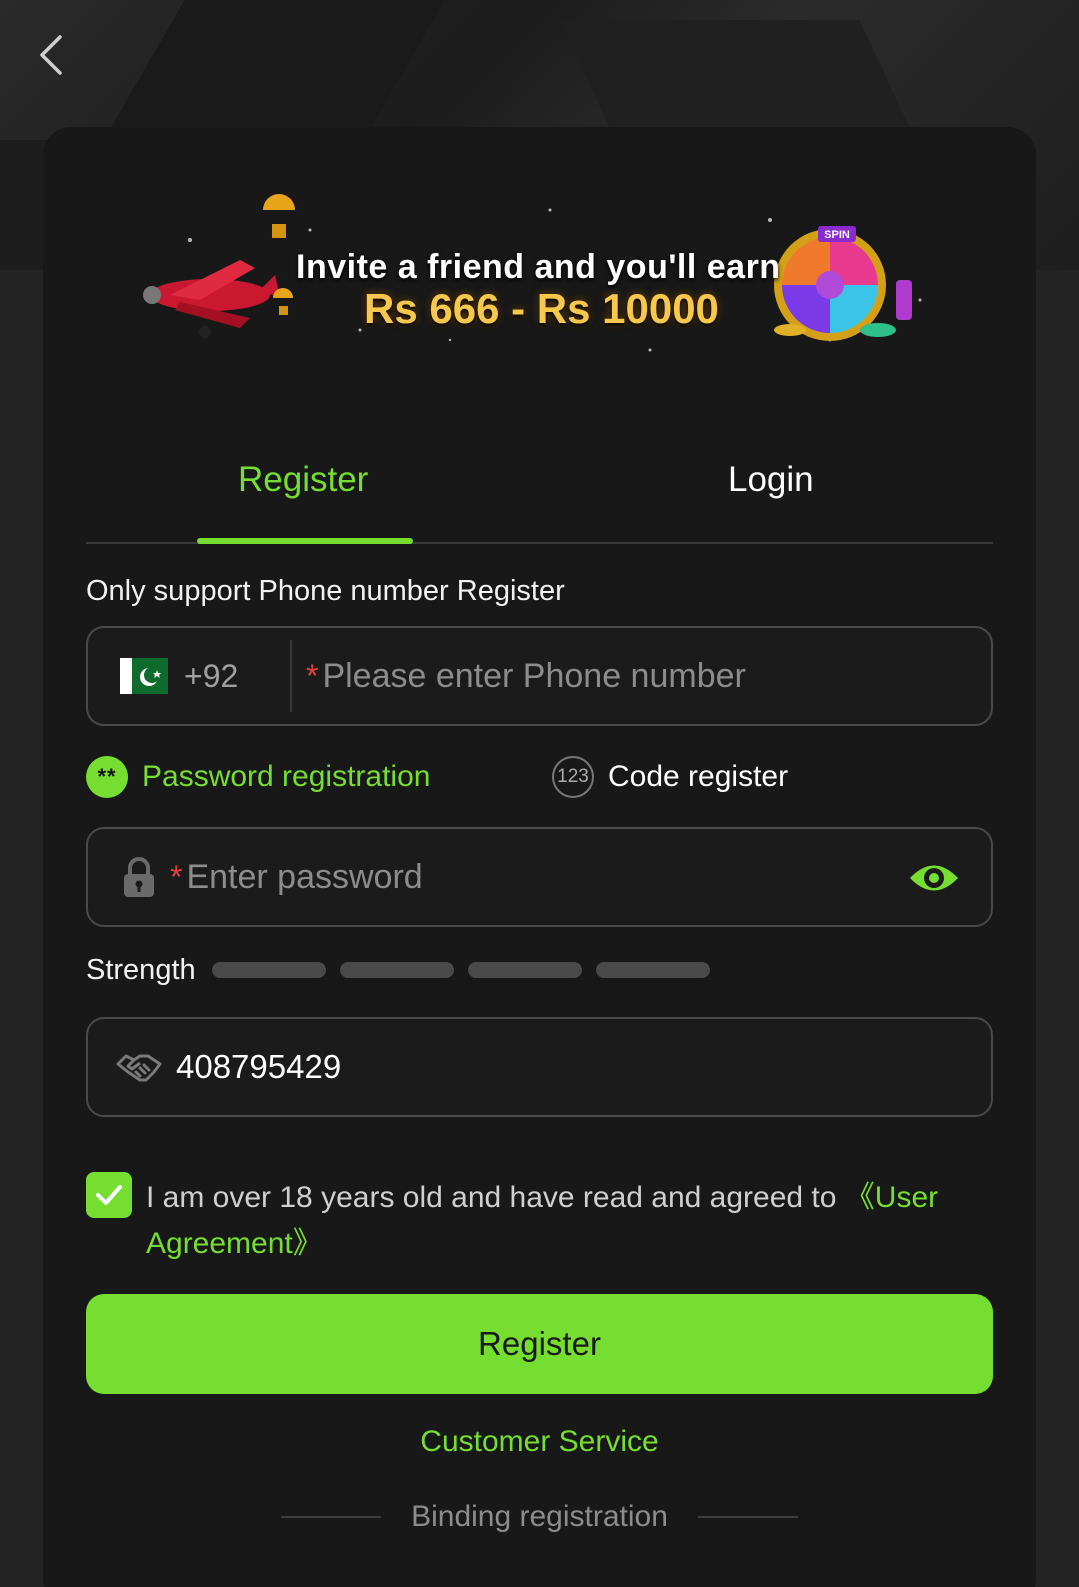 This screenshot has width=1079, height=1587. I want to click on wheel-label: SPIN, so click(837, 235).